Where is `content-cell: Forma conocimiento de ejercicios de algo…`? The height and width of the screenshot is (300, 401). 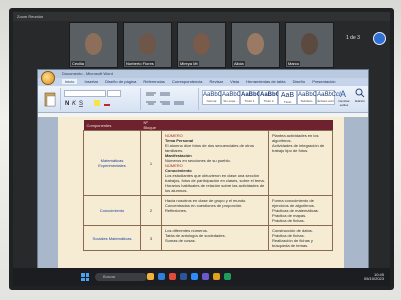 content-cell: Forma conocimiento de ejercicios de algo… is located at coordinates (300, 210).